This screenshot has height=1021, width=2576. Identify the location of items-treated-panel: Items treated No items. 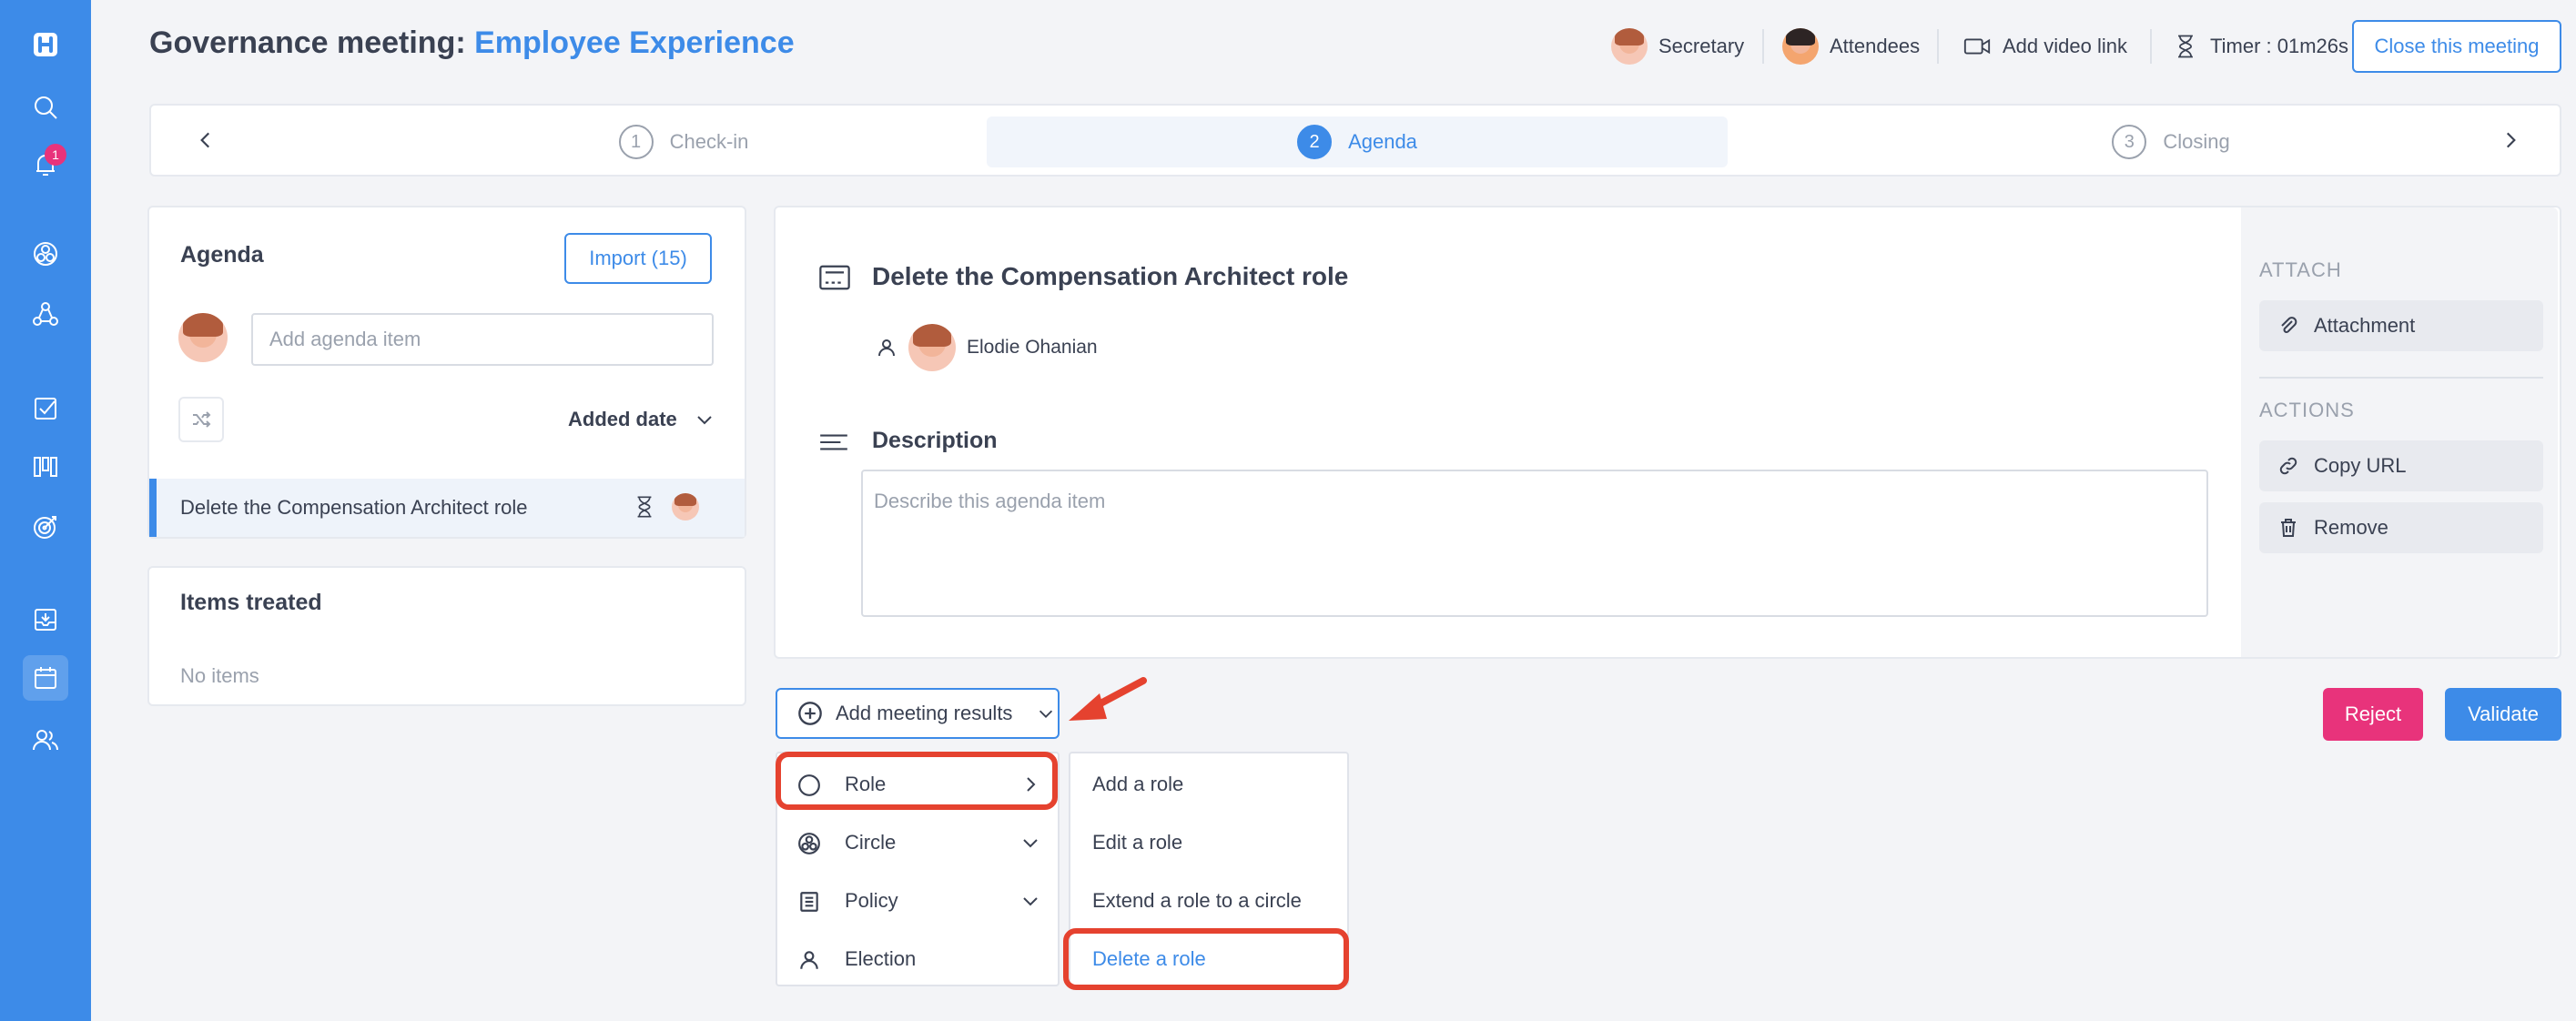
(446, 636).